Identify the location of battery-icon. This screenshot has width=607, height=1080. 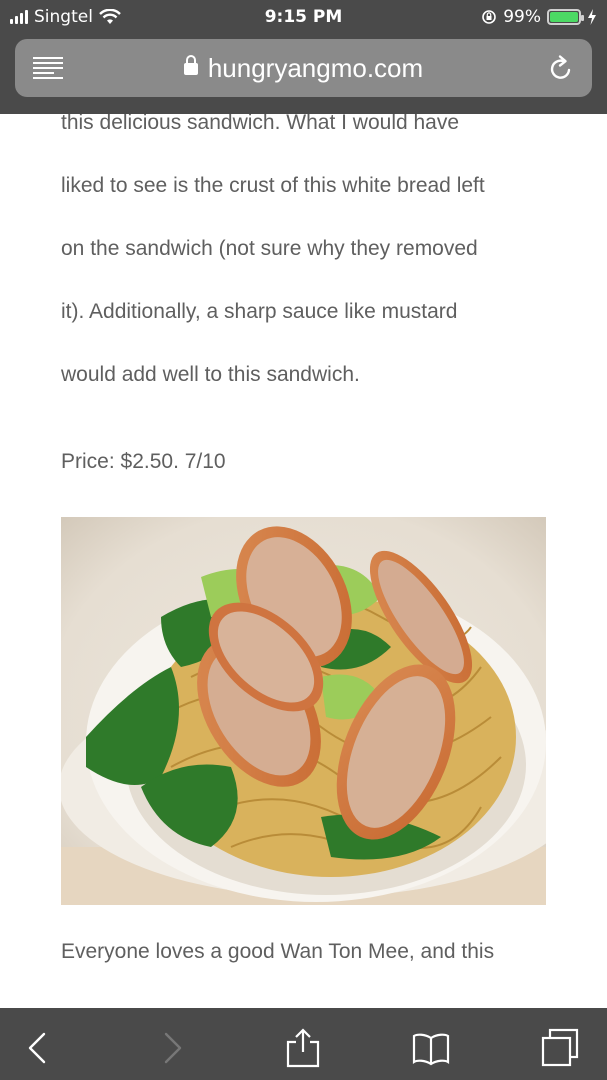
(565, 17).